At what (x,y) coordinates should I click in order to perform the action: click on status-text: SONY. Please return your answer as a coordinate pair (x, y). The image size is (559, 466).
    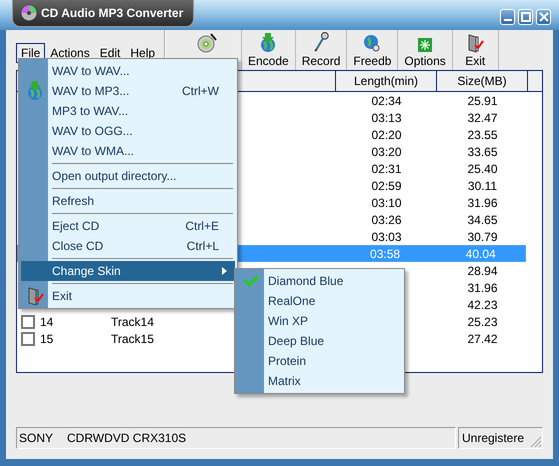
    Looking at the image, I should click on (36, 438).